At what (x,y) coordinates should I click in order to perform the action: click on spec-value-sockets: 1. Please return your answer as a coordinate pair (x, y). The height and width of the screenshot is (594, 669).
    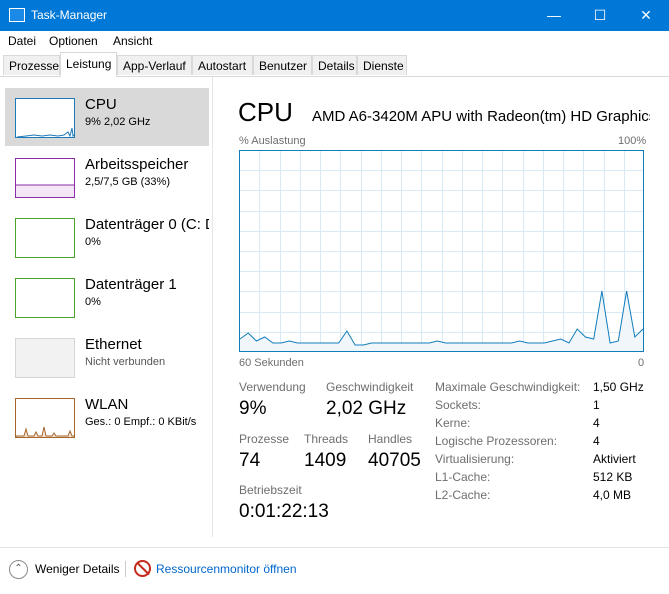
    Looking at the image, I should click on (596, 405).